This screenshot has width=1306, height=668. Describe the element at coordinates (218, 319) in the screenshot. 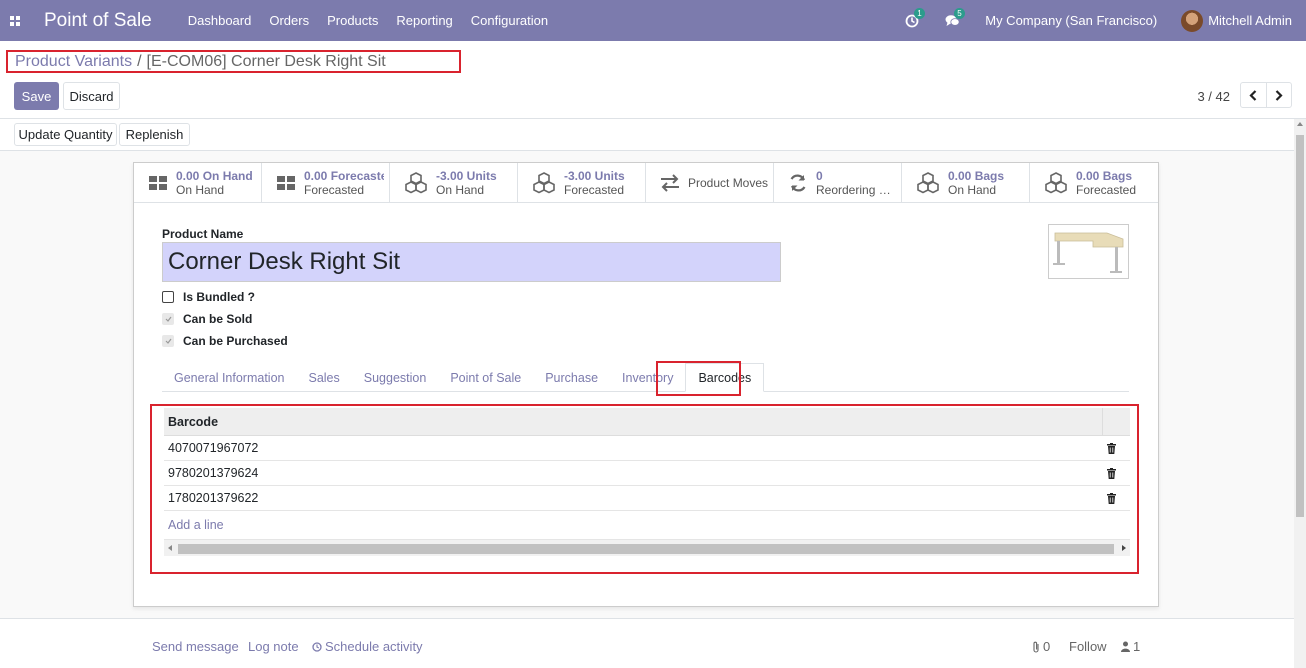

I see `can-be-sold-label: Can be Sold` at that location.